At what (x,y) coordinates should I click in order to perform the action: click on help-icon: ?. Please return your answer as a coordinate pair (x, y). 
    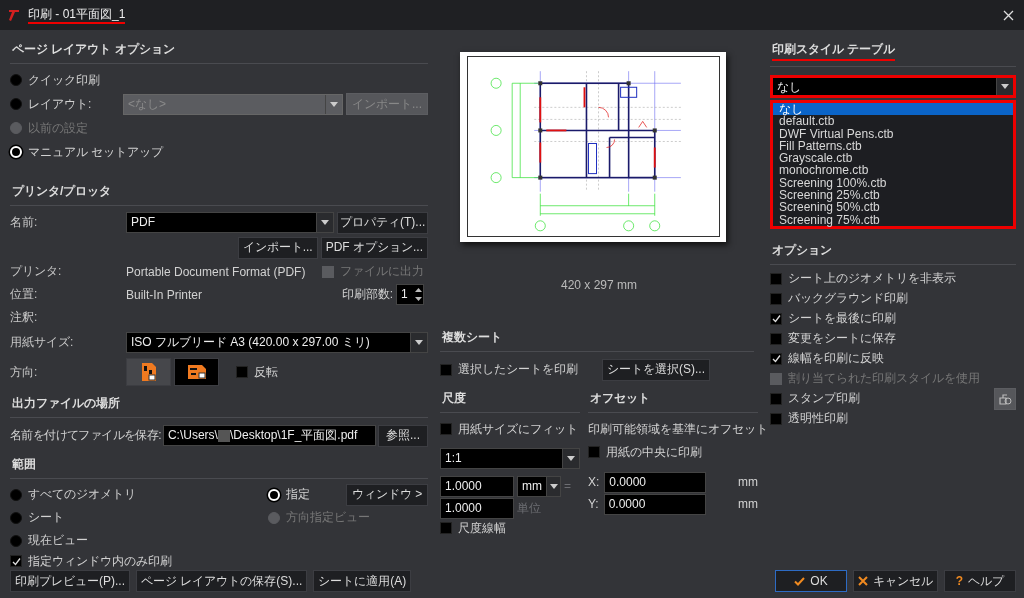
    Looking at the image, I should click on (959, 581).